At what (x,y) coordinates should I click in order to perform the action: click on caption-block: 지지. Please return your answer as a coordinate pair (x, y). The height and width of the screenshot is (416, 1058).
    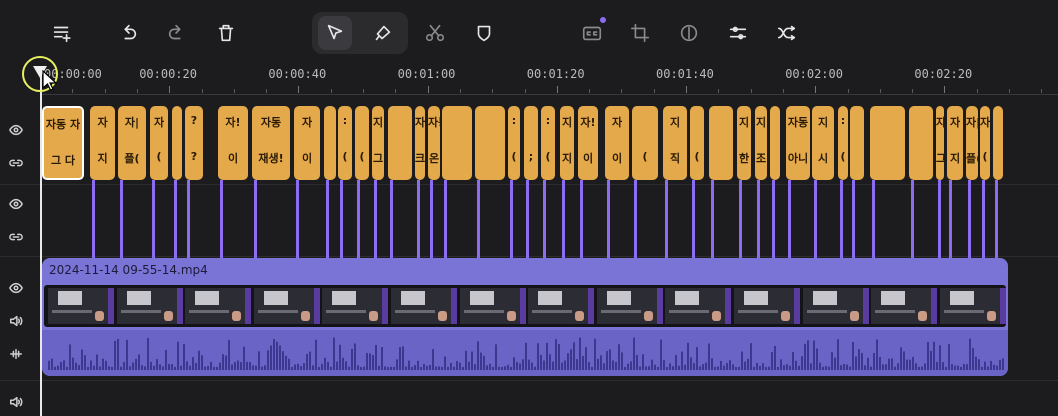
    Looking at the image, I should click on (567, 143).